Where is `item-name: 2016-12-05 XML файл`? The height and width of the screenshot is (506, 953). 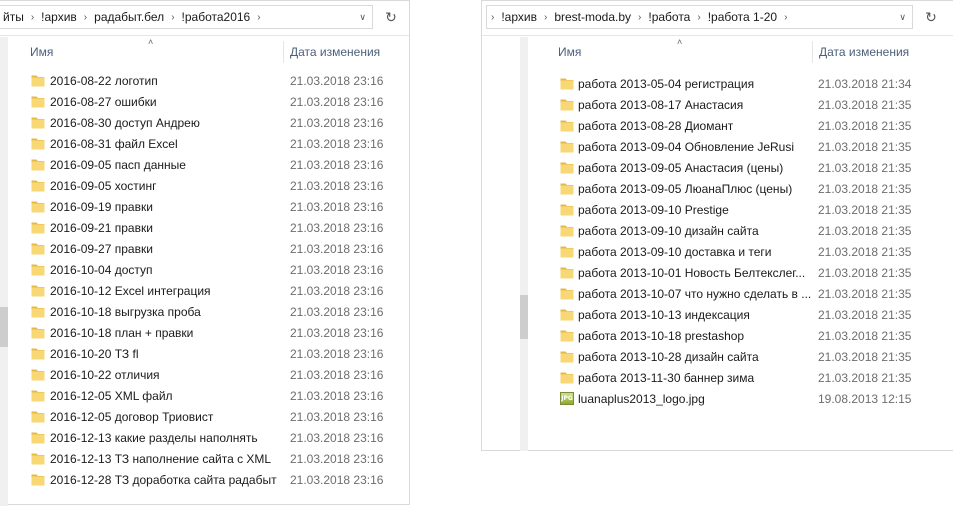
item-name: 2016-12-05 XML файл is located at coordinates (111, 396).